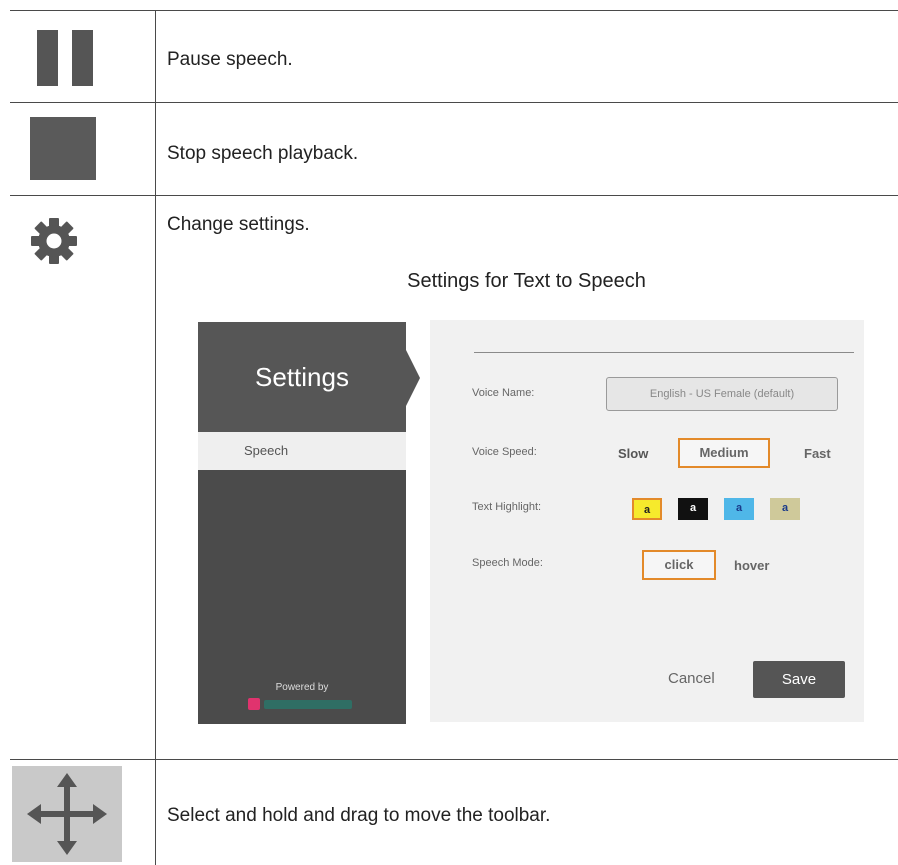 The width and height of the screenshot is (898, 865). I want to click on voice-speed-medium: Medium, so click(724, 453).